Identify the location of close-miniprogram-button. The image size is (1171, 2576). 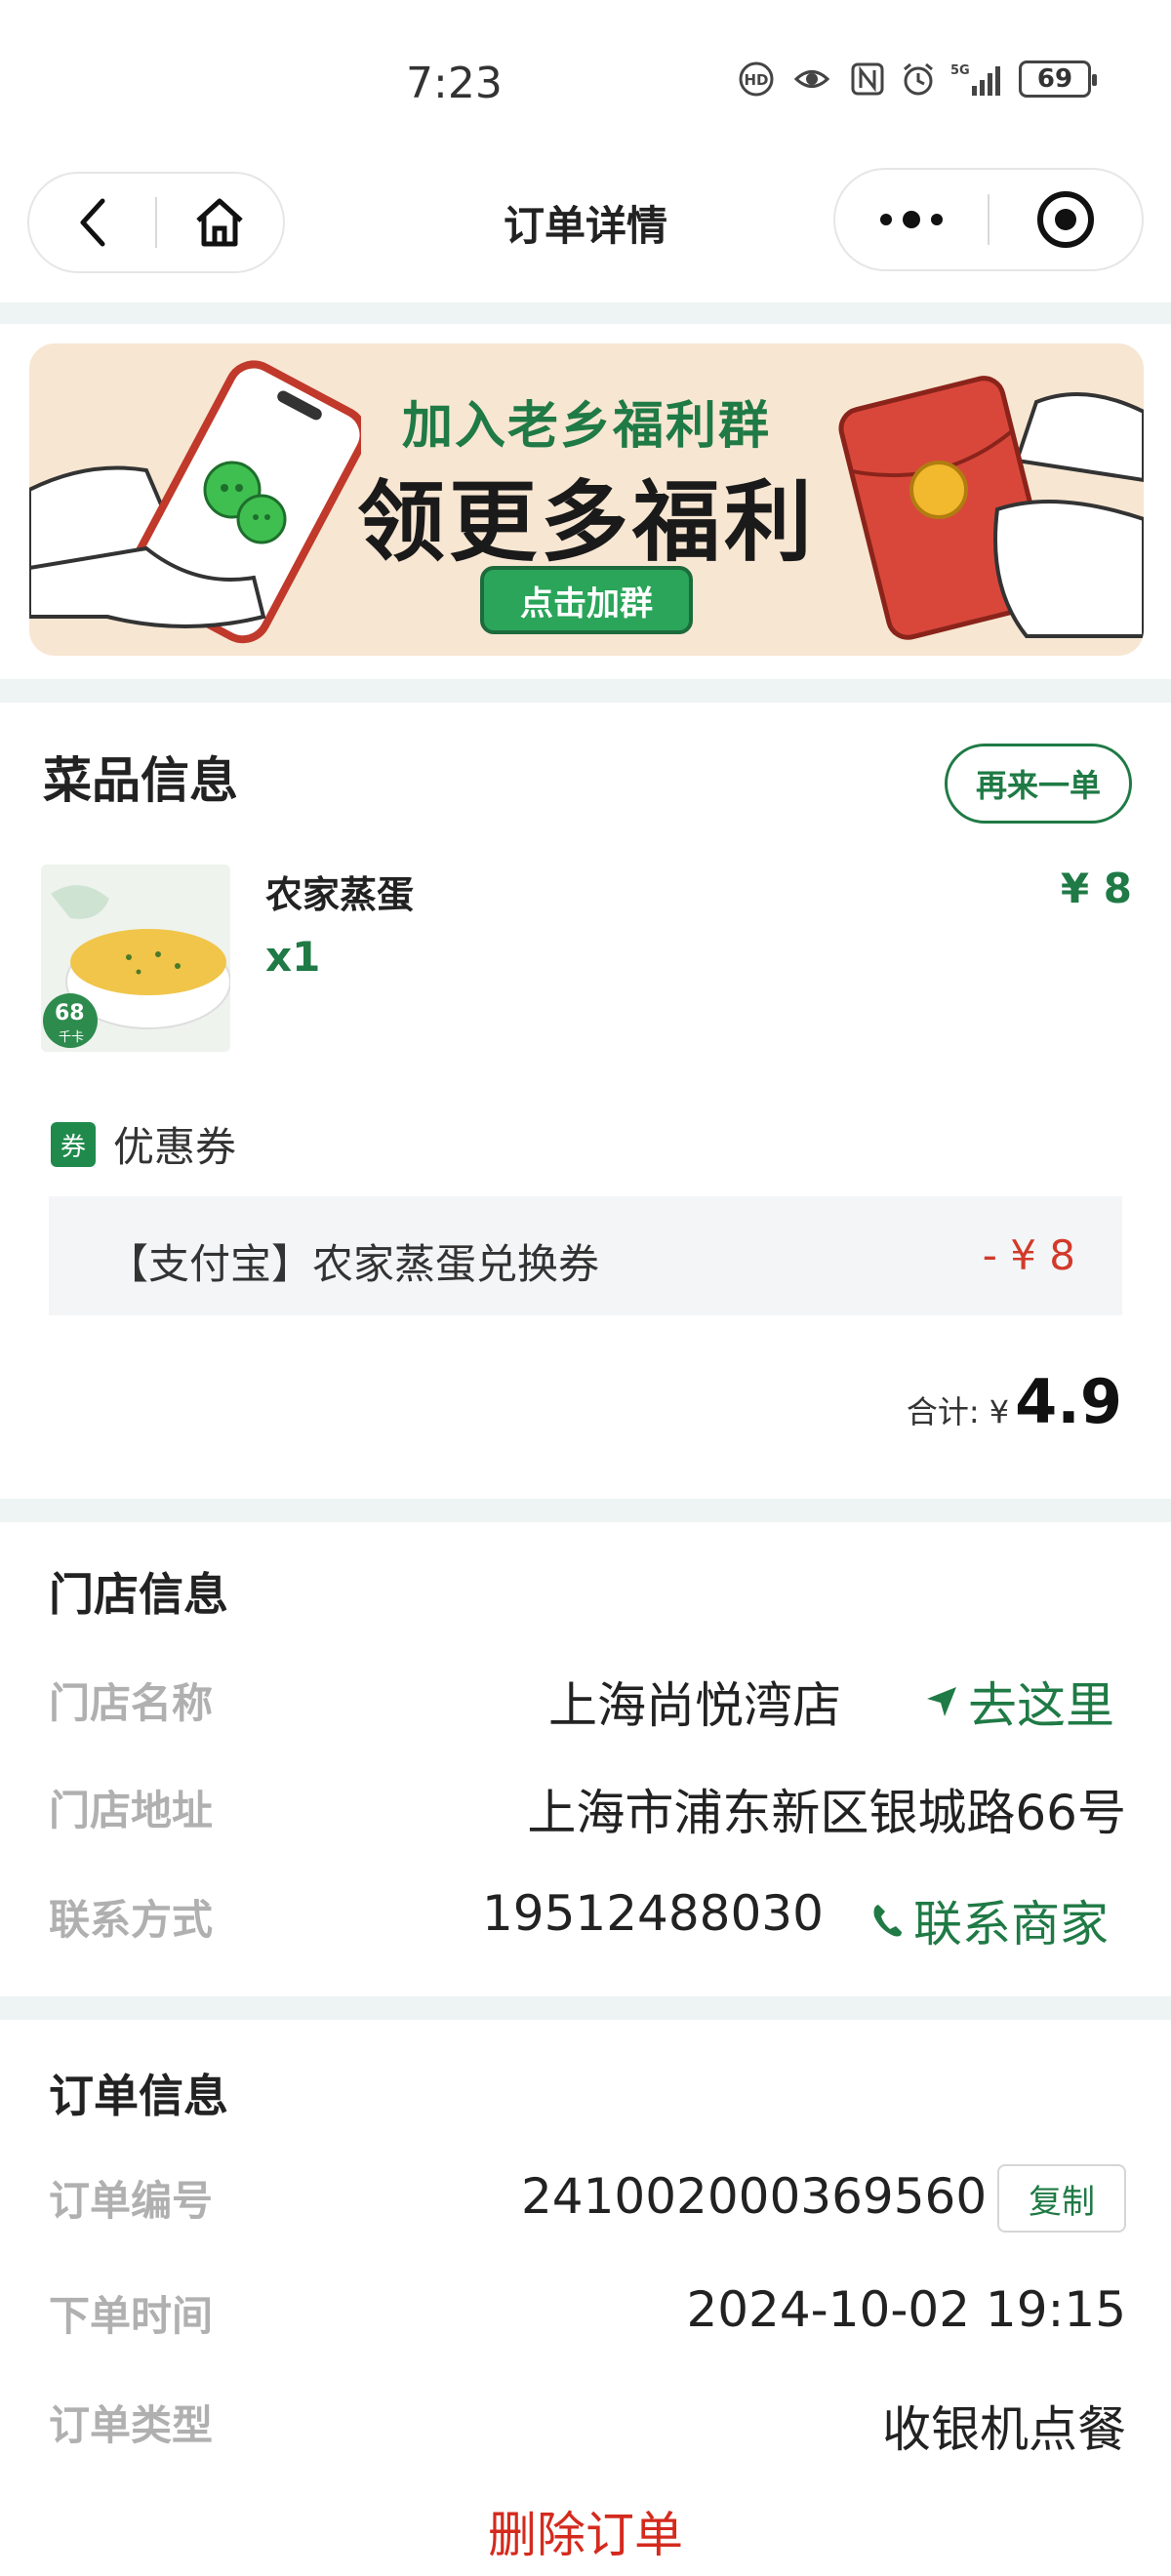
(1065, 219).